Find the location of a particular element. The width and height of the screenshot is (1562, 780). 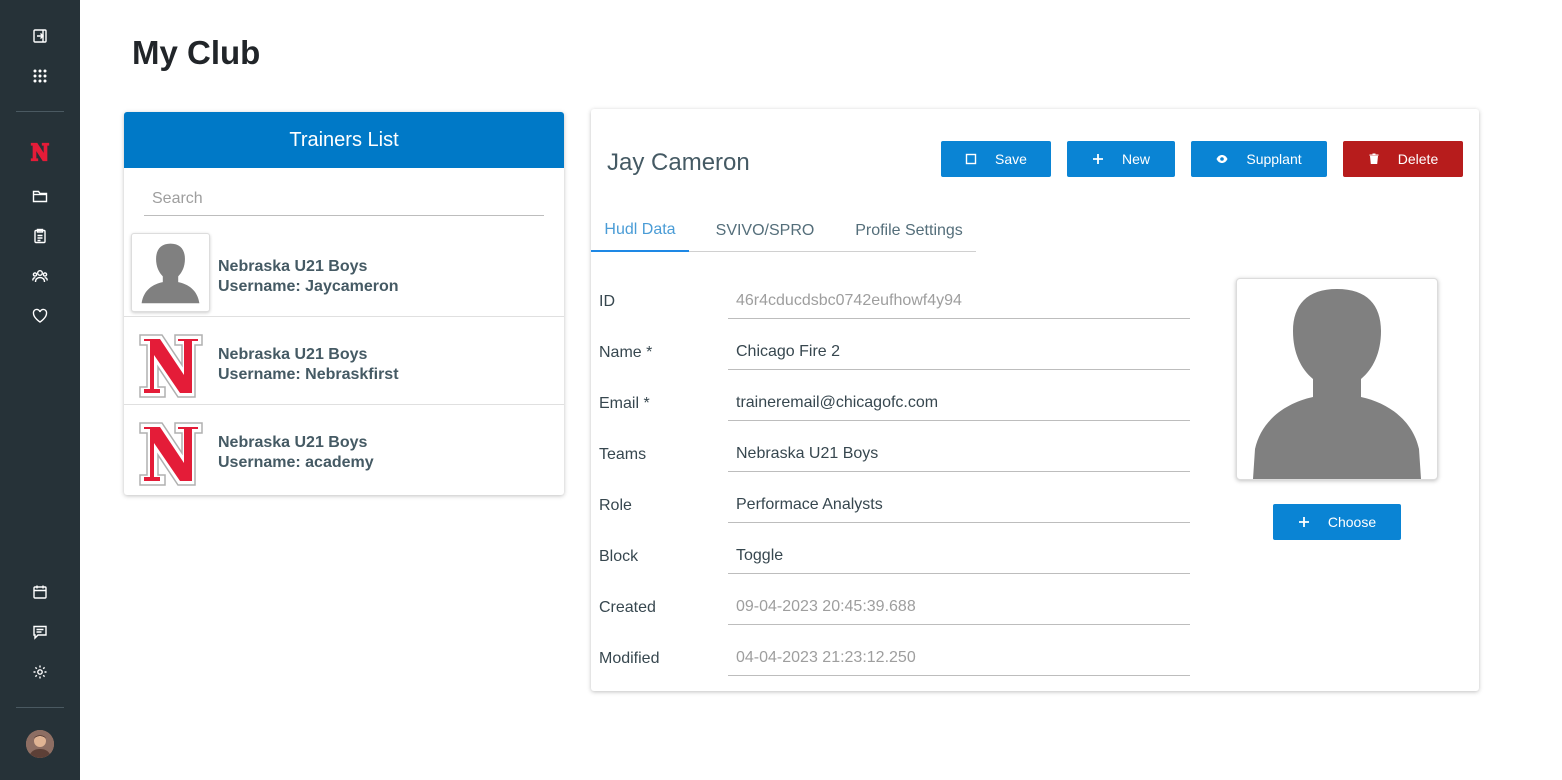

list-item: Nebraska U21 Boys Username: Nebraskfirst is located at coordinates (344, 361).